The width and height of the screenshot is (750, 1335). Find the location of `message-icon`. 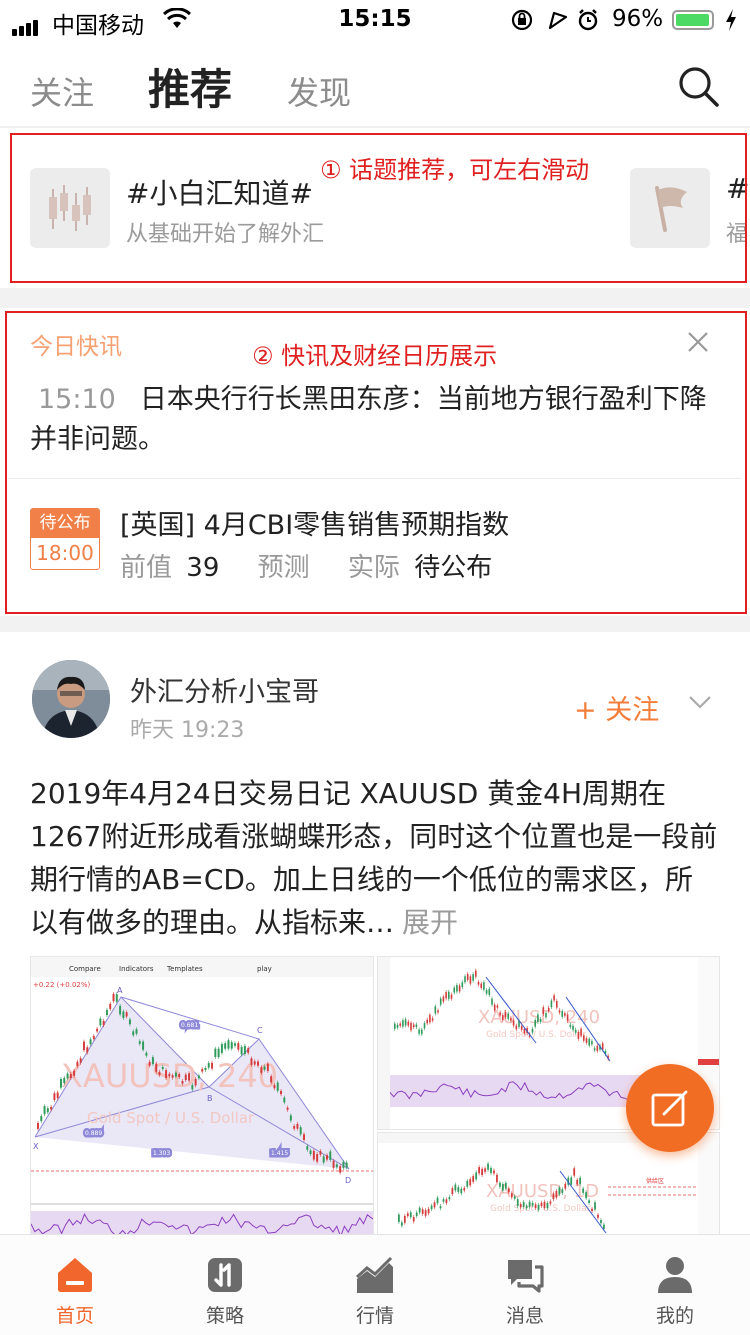

message-icon is located at coordinates (526, 1276).